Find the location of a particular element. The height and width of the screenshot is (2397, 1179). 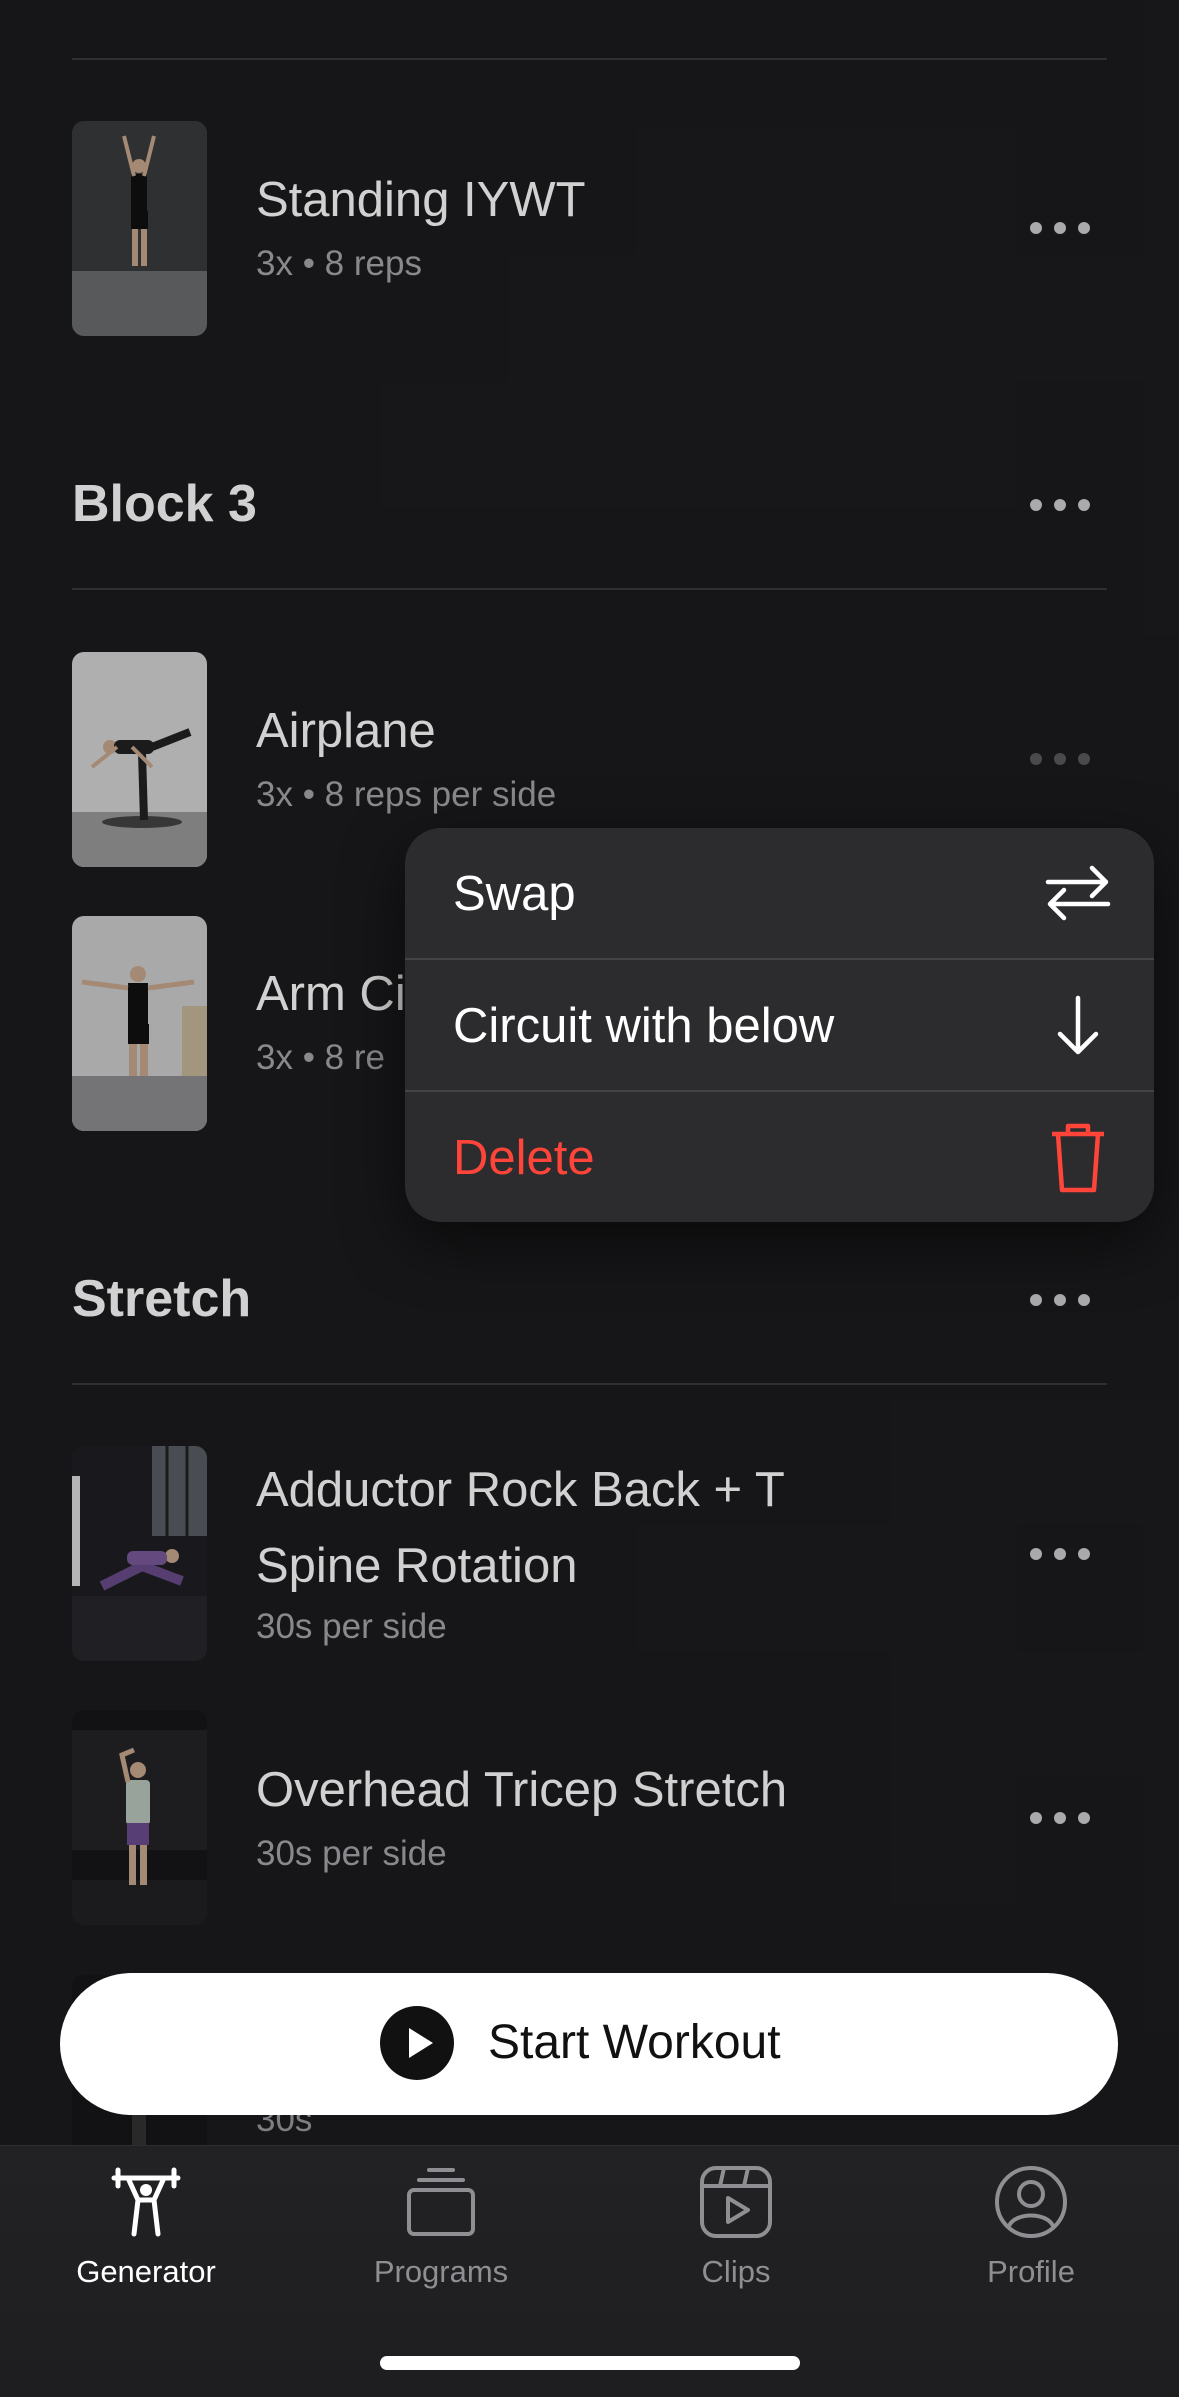

stack-icon is located at coordinates (441, 2202).